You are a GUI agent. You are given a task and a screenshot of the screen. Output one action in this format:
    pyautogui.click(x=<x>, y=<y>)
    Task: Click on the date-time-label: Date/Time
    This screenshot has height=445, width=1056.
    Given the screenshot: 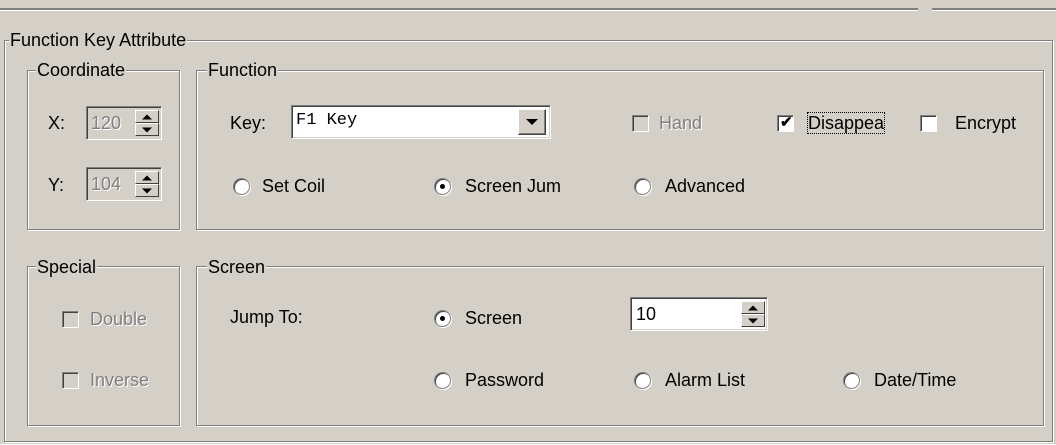 What is the action you would take?
    pyautogui.click(x=915, y=380)
    